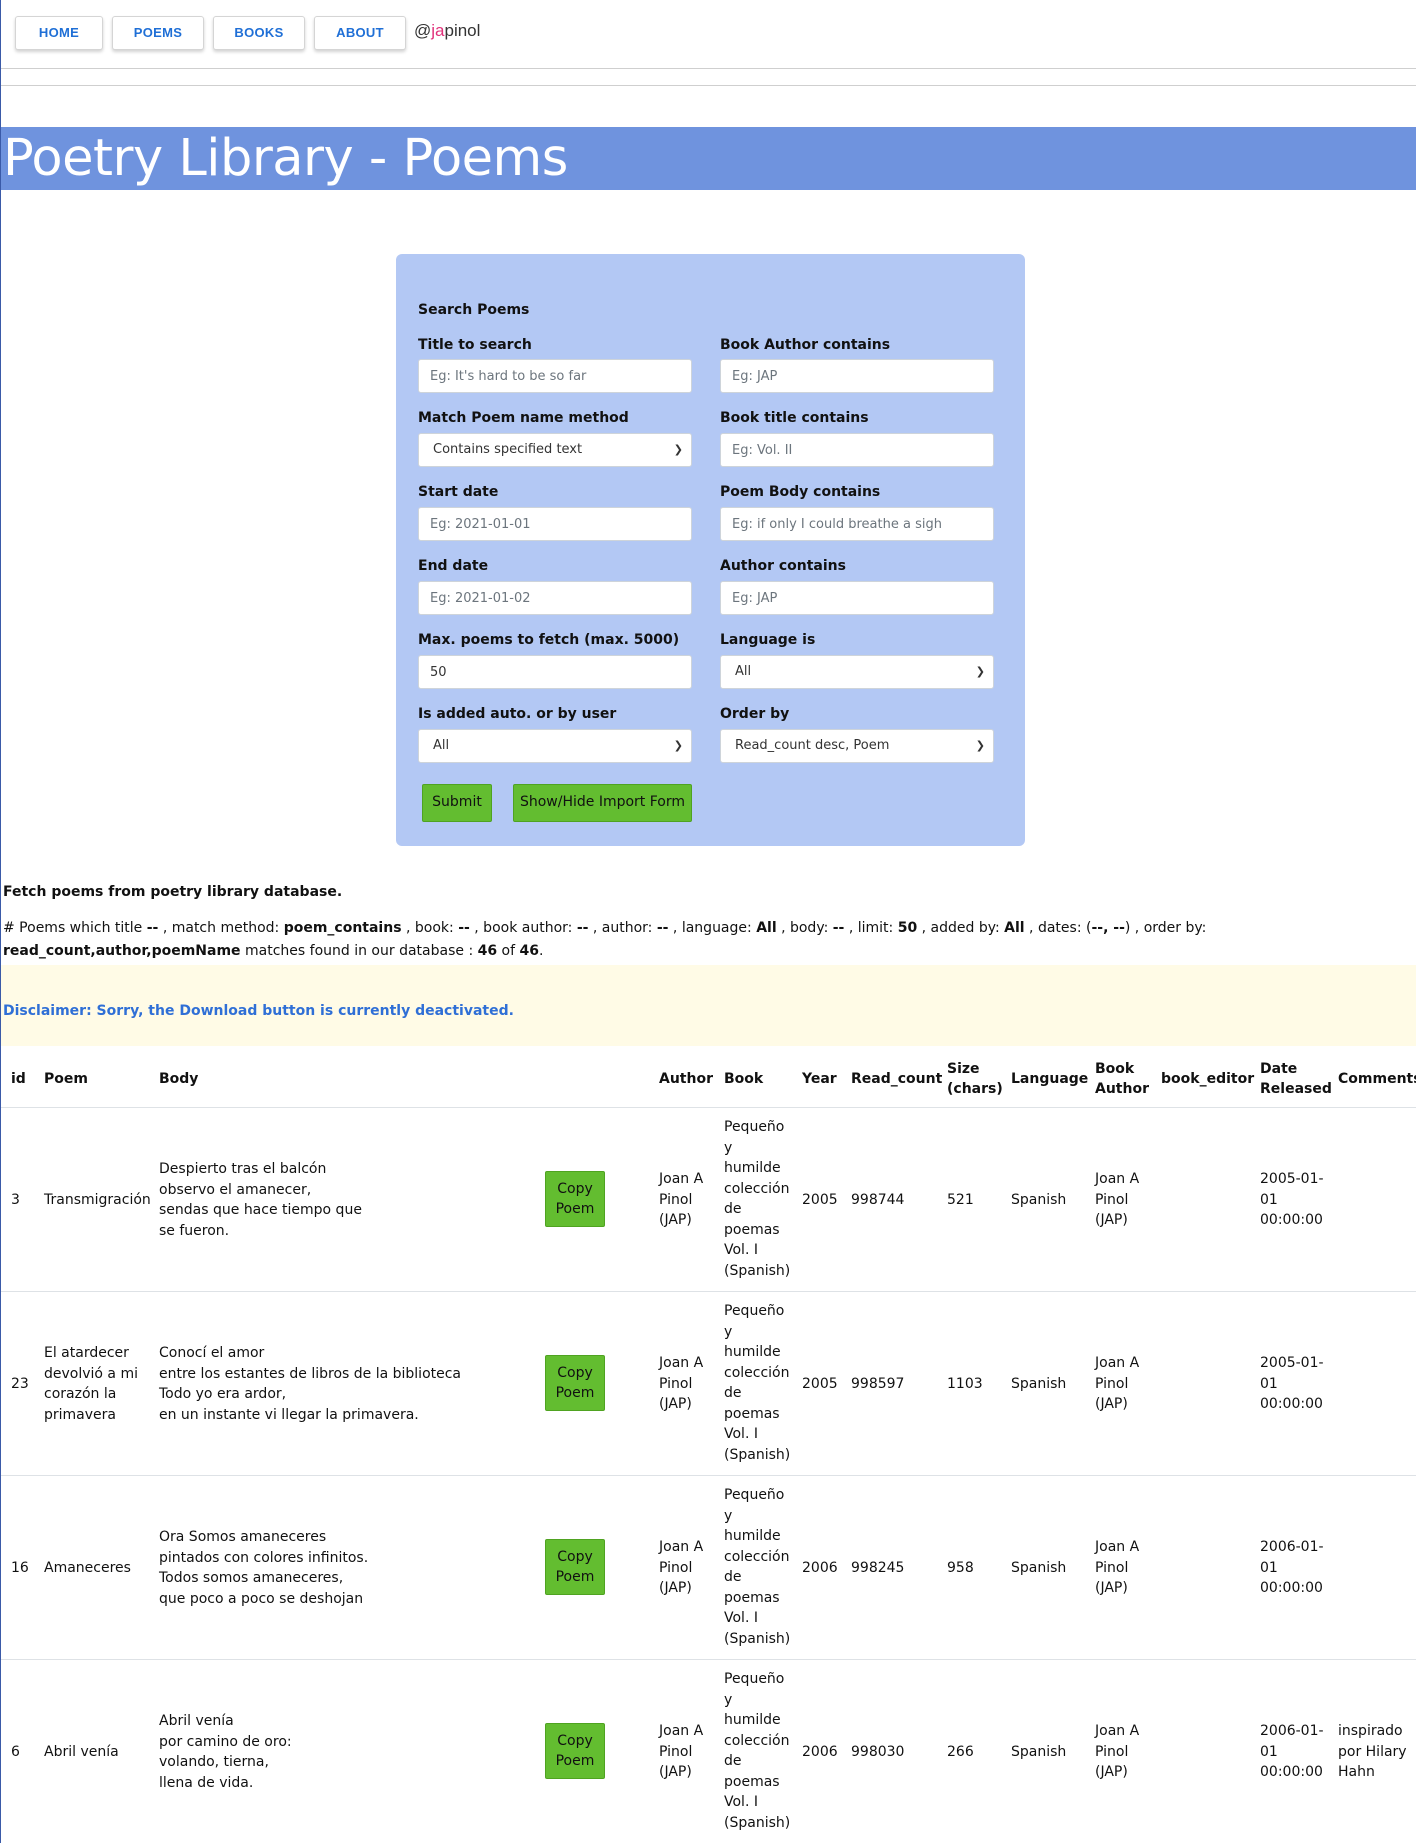 This screenshot has height=1844, width=1416. What do you see at coordinates (15, 1752) in the screenshot?
I see `cell-id: 6` at bounding box center [15, 1752].